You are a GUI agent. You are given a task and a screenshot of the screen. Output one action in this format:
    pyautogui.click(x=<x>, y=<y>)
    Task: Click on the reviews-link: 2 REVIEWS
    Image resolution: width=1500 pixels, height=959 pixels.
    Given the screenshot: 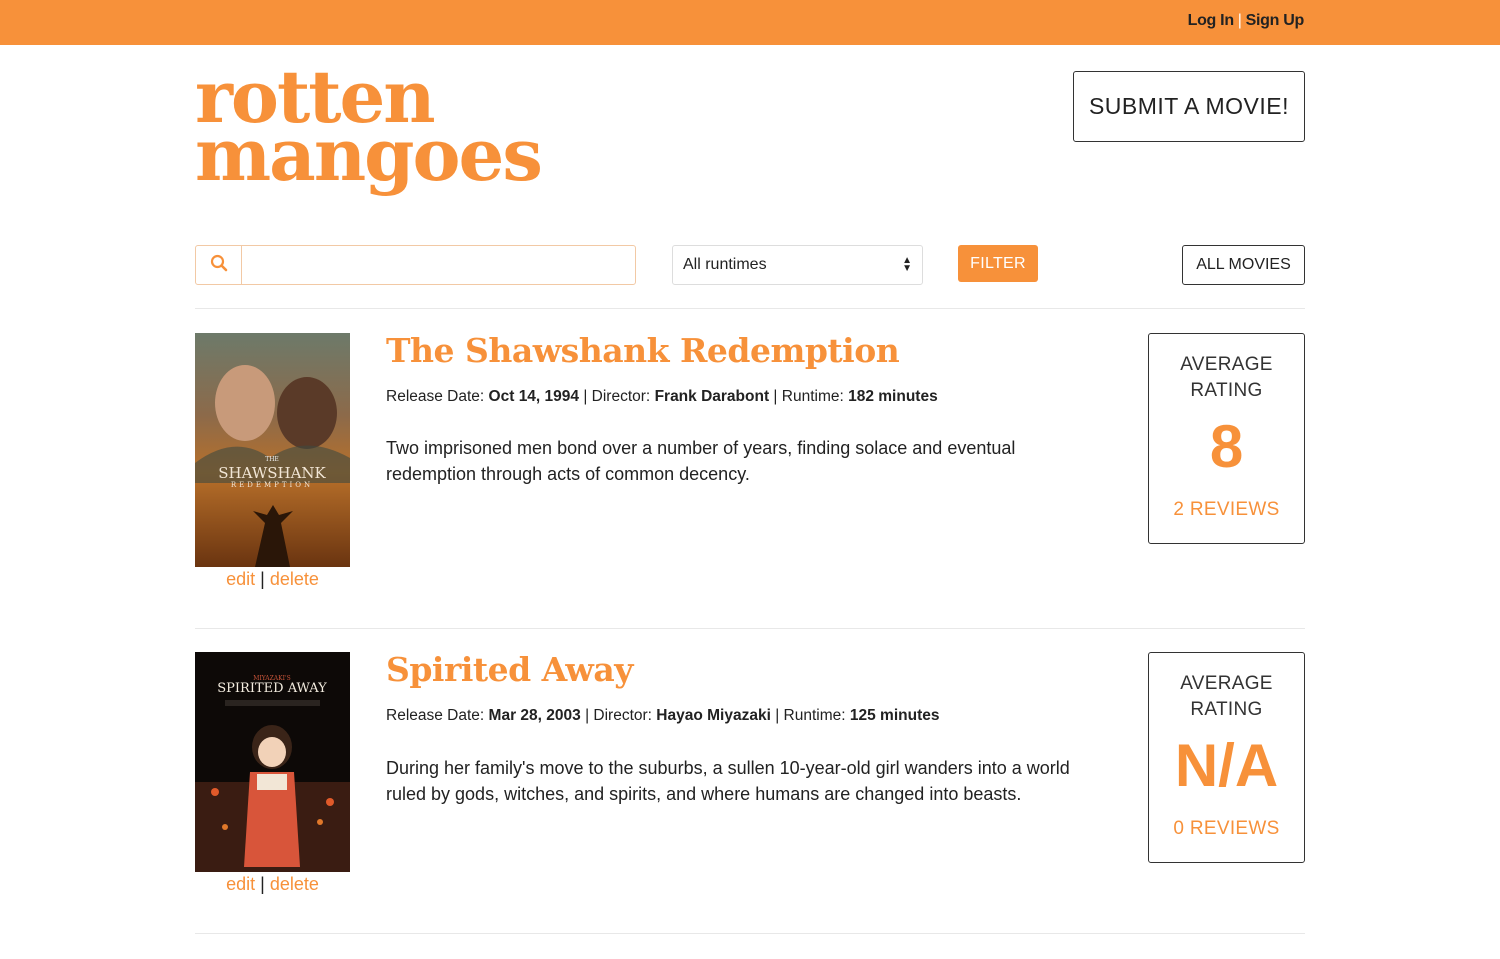 What is the action you would take?
    pyautogui.click(x=1226, y=510)
    